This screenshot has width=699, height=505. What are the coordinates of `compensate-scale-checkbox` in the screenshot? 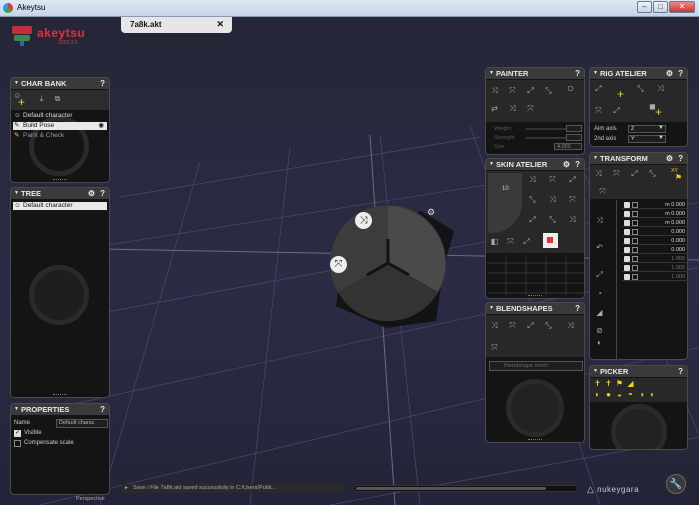 It's located at (17, 443).